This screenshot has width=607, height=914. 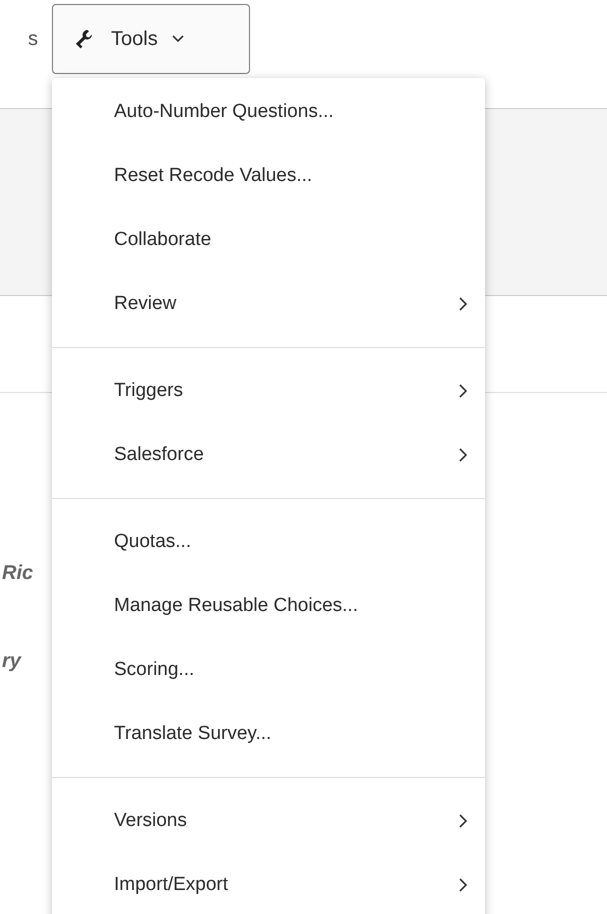 What do you see at coordinates (268, 821) in the screenshot?
I see `menu-item: Versions` at bounding box center [268, 821].